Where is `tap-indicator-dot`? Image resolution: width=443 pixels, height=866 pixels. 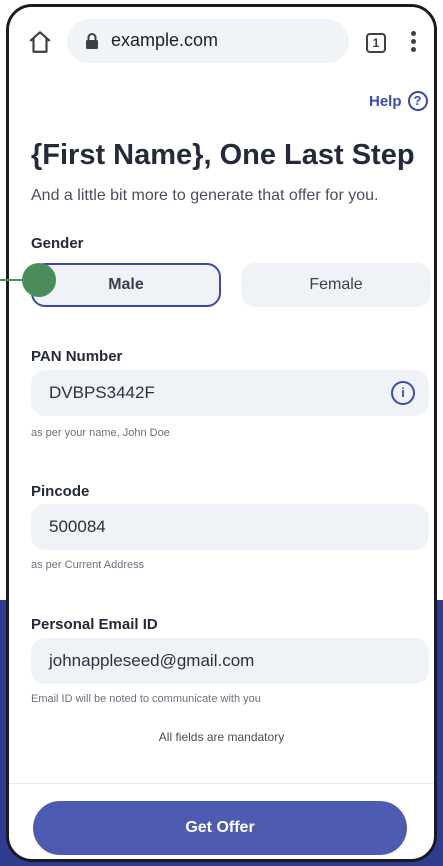 tap-indicator-dot is located at coordinates (39, 280).